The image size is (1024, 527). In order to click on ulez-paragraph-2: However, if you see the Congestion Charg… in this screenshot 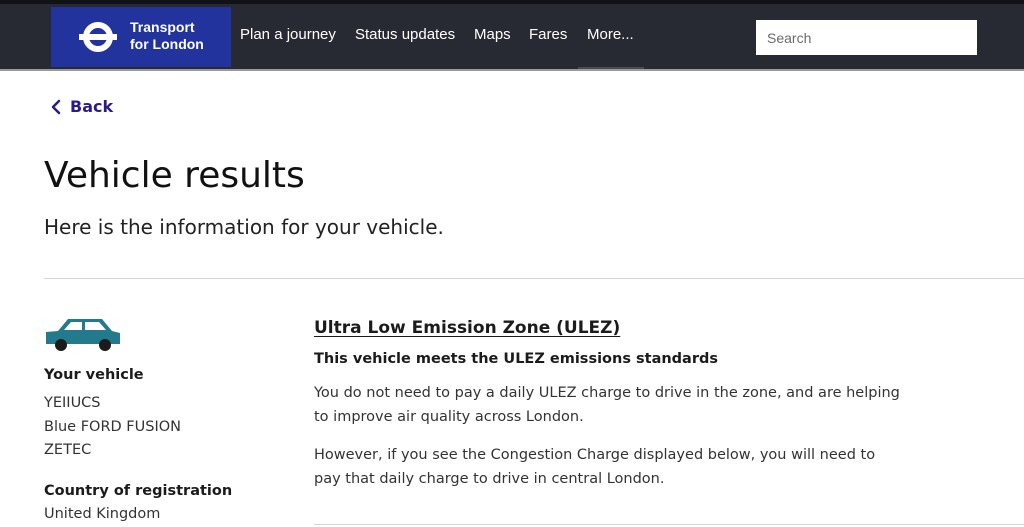, I will do `click(595, 467)`.